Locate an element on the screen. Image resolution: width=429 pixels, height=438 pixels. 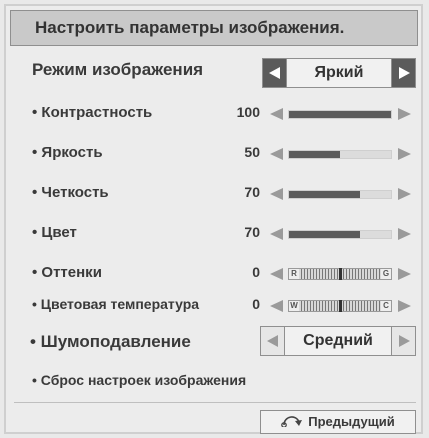
balance-right-cap: G is located at coordinates (386, 274).